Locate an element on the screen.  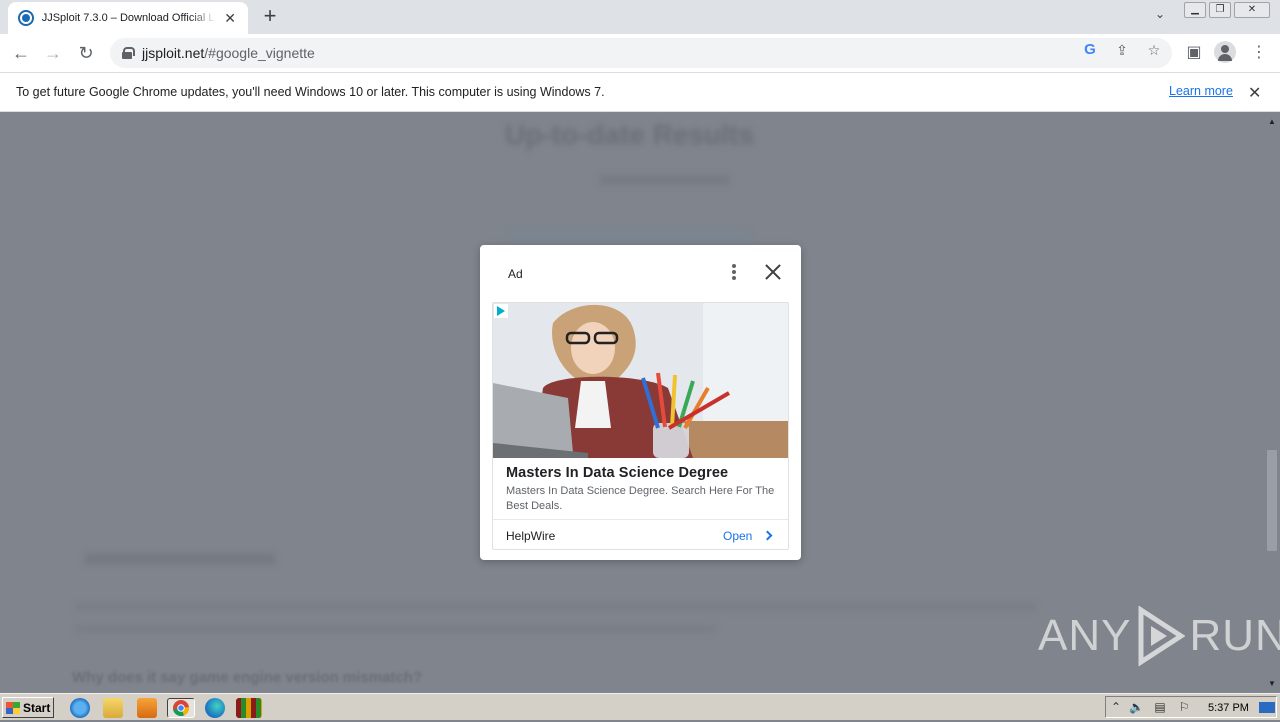
ad-photo-illustration is located at coordinates (640, 380).